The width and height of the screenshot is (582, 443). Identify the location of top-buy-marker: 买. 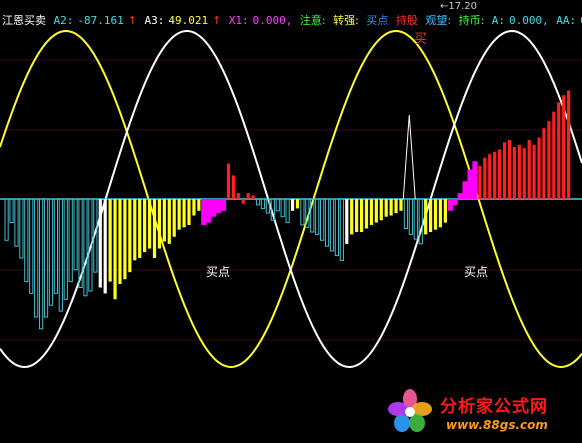
(421, 39).